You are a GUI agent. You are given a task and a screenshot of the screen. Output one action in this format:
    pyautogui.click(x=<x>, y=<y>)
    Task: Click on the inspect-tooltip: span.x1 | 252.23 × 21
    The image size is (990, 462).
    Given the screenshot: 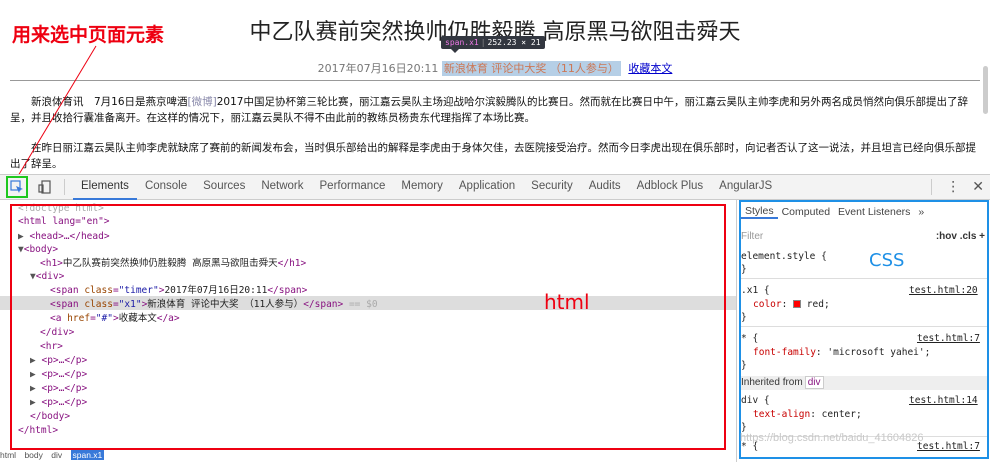 What is the action you would take?
    pyautogui.click(x=493, y=44)
    